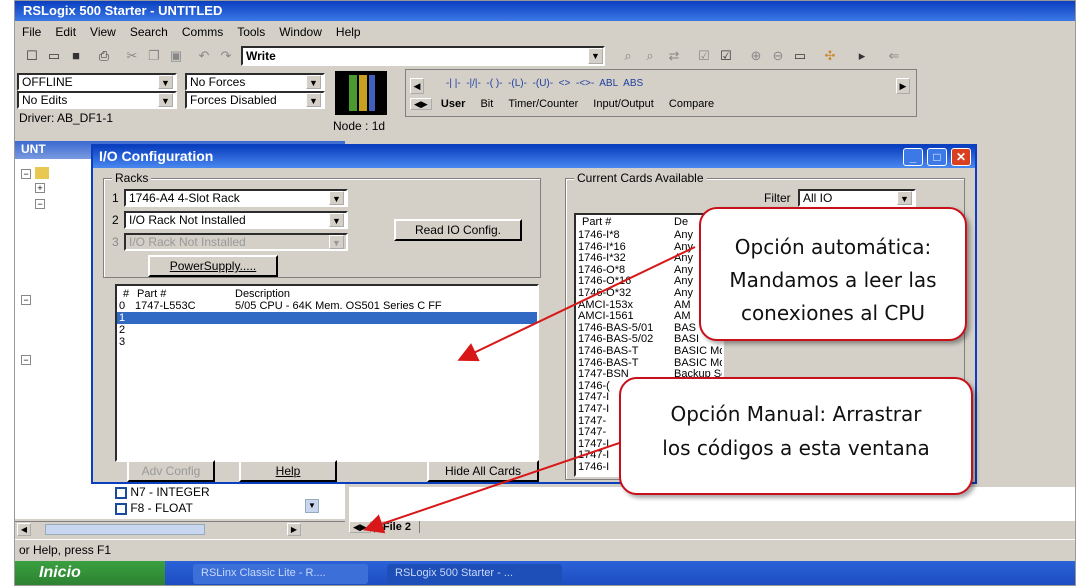 The height and width of the screenshot is (586, 1076). What do you see at coordinates (833, 247) in the screenshot?
I see `callout-line: Opción automática:` at bounding box center [833, 247].